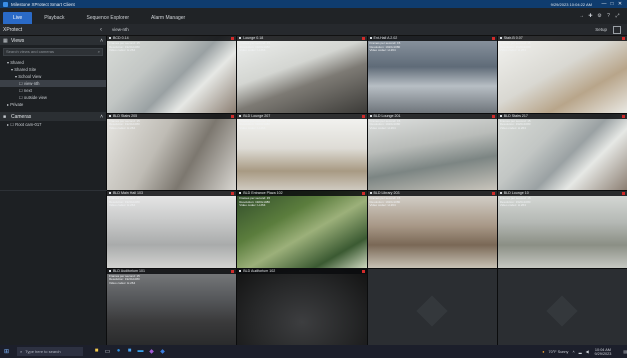 The image size is (627, 358). I want to click on weather-icon: ●, so click(543, 352).